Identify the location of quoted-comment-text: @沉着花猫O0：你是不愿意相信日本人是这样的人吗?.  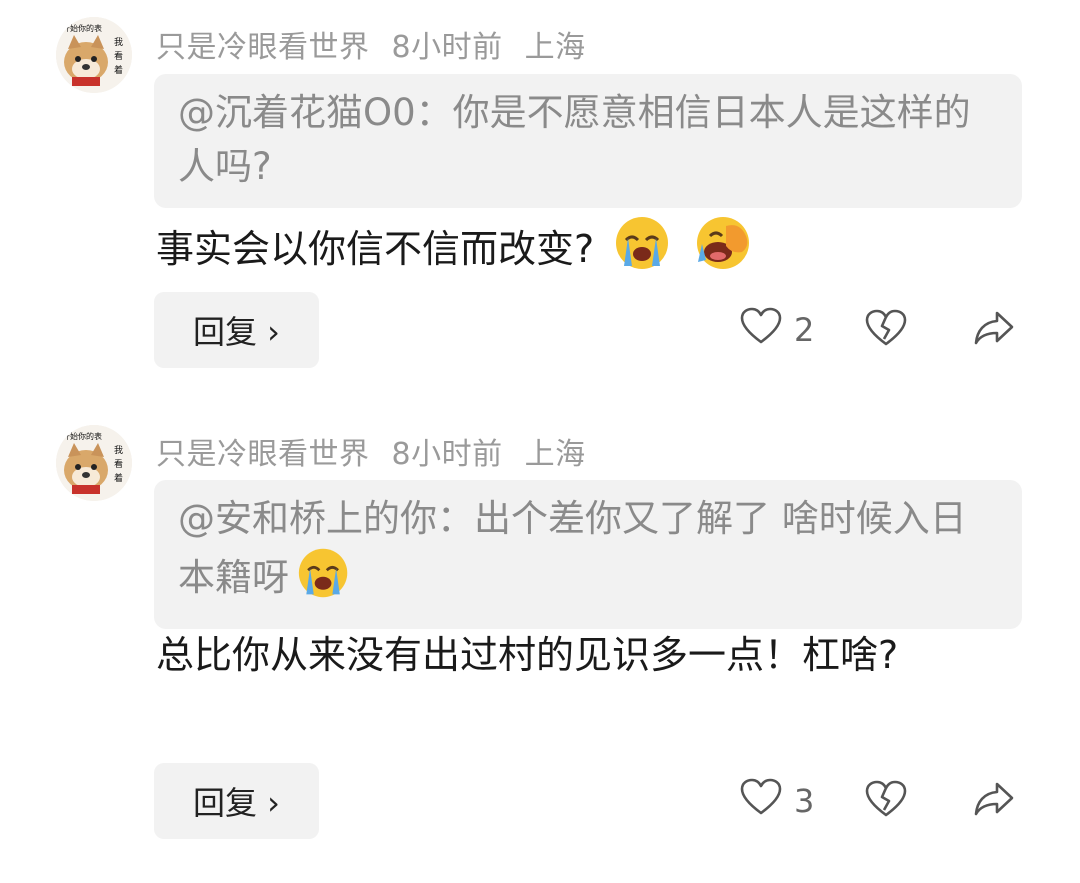
(574, 139).